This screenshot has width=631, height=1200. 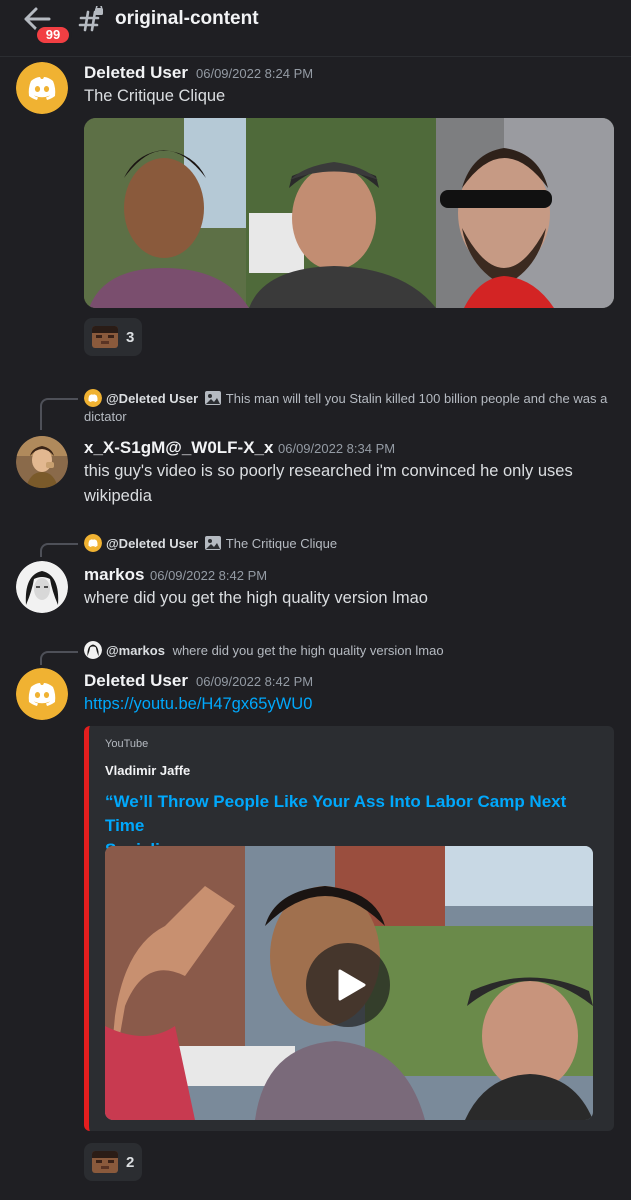 I want to click on timestamp: 06/09/2022 8:34 PM, so click(x=337, y=448).